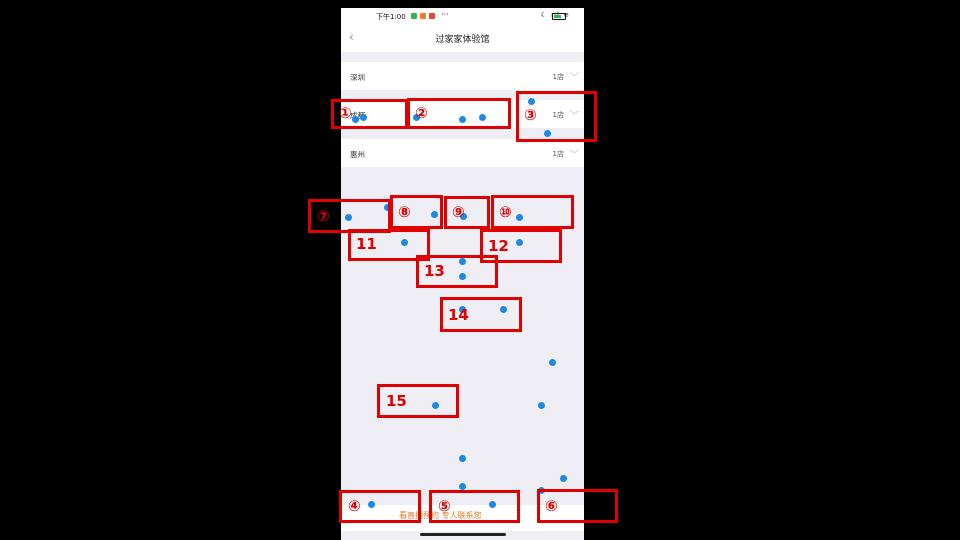 This screenshot has width=960, height=540. What do you see at coordinates (505, 212) in the screenshot?
I see `annotation-label-10: ⑩` at bounding box center [505, 212].